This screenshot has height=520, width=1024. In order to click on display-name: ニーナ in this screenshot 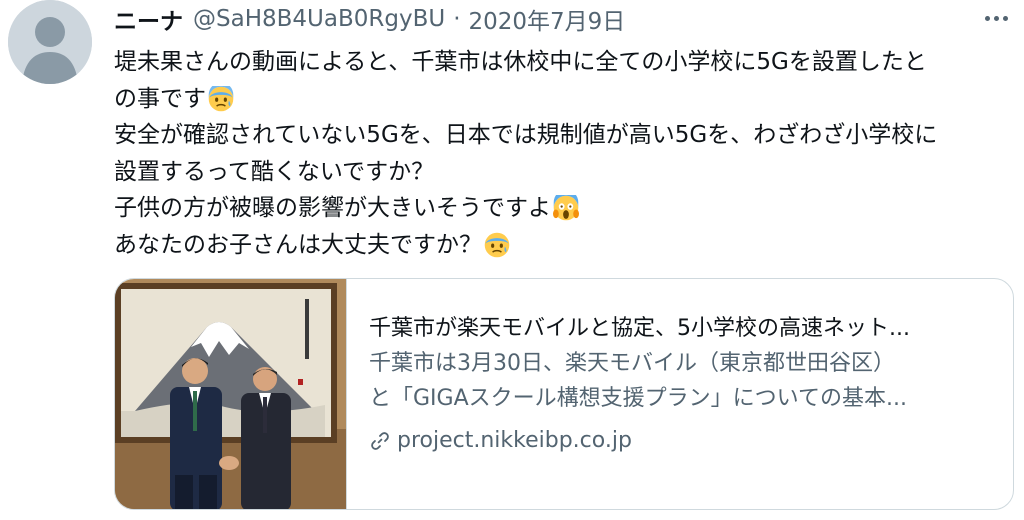, I will do `click(148, 19)`.